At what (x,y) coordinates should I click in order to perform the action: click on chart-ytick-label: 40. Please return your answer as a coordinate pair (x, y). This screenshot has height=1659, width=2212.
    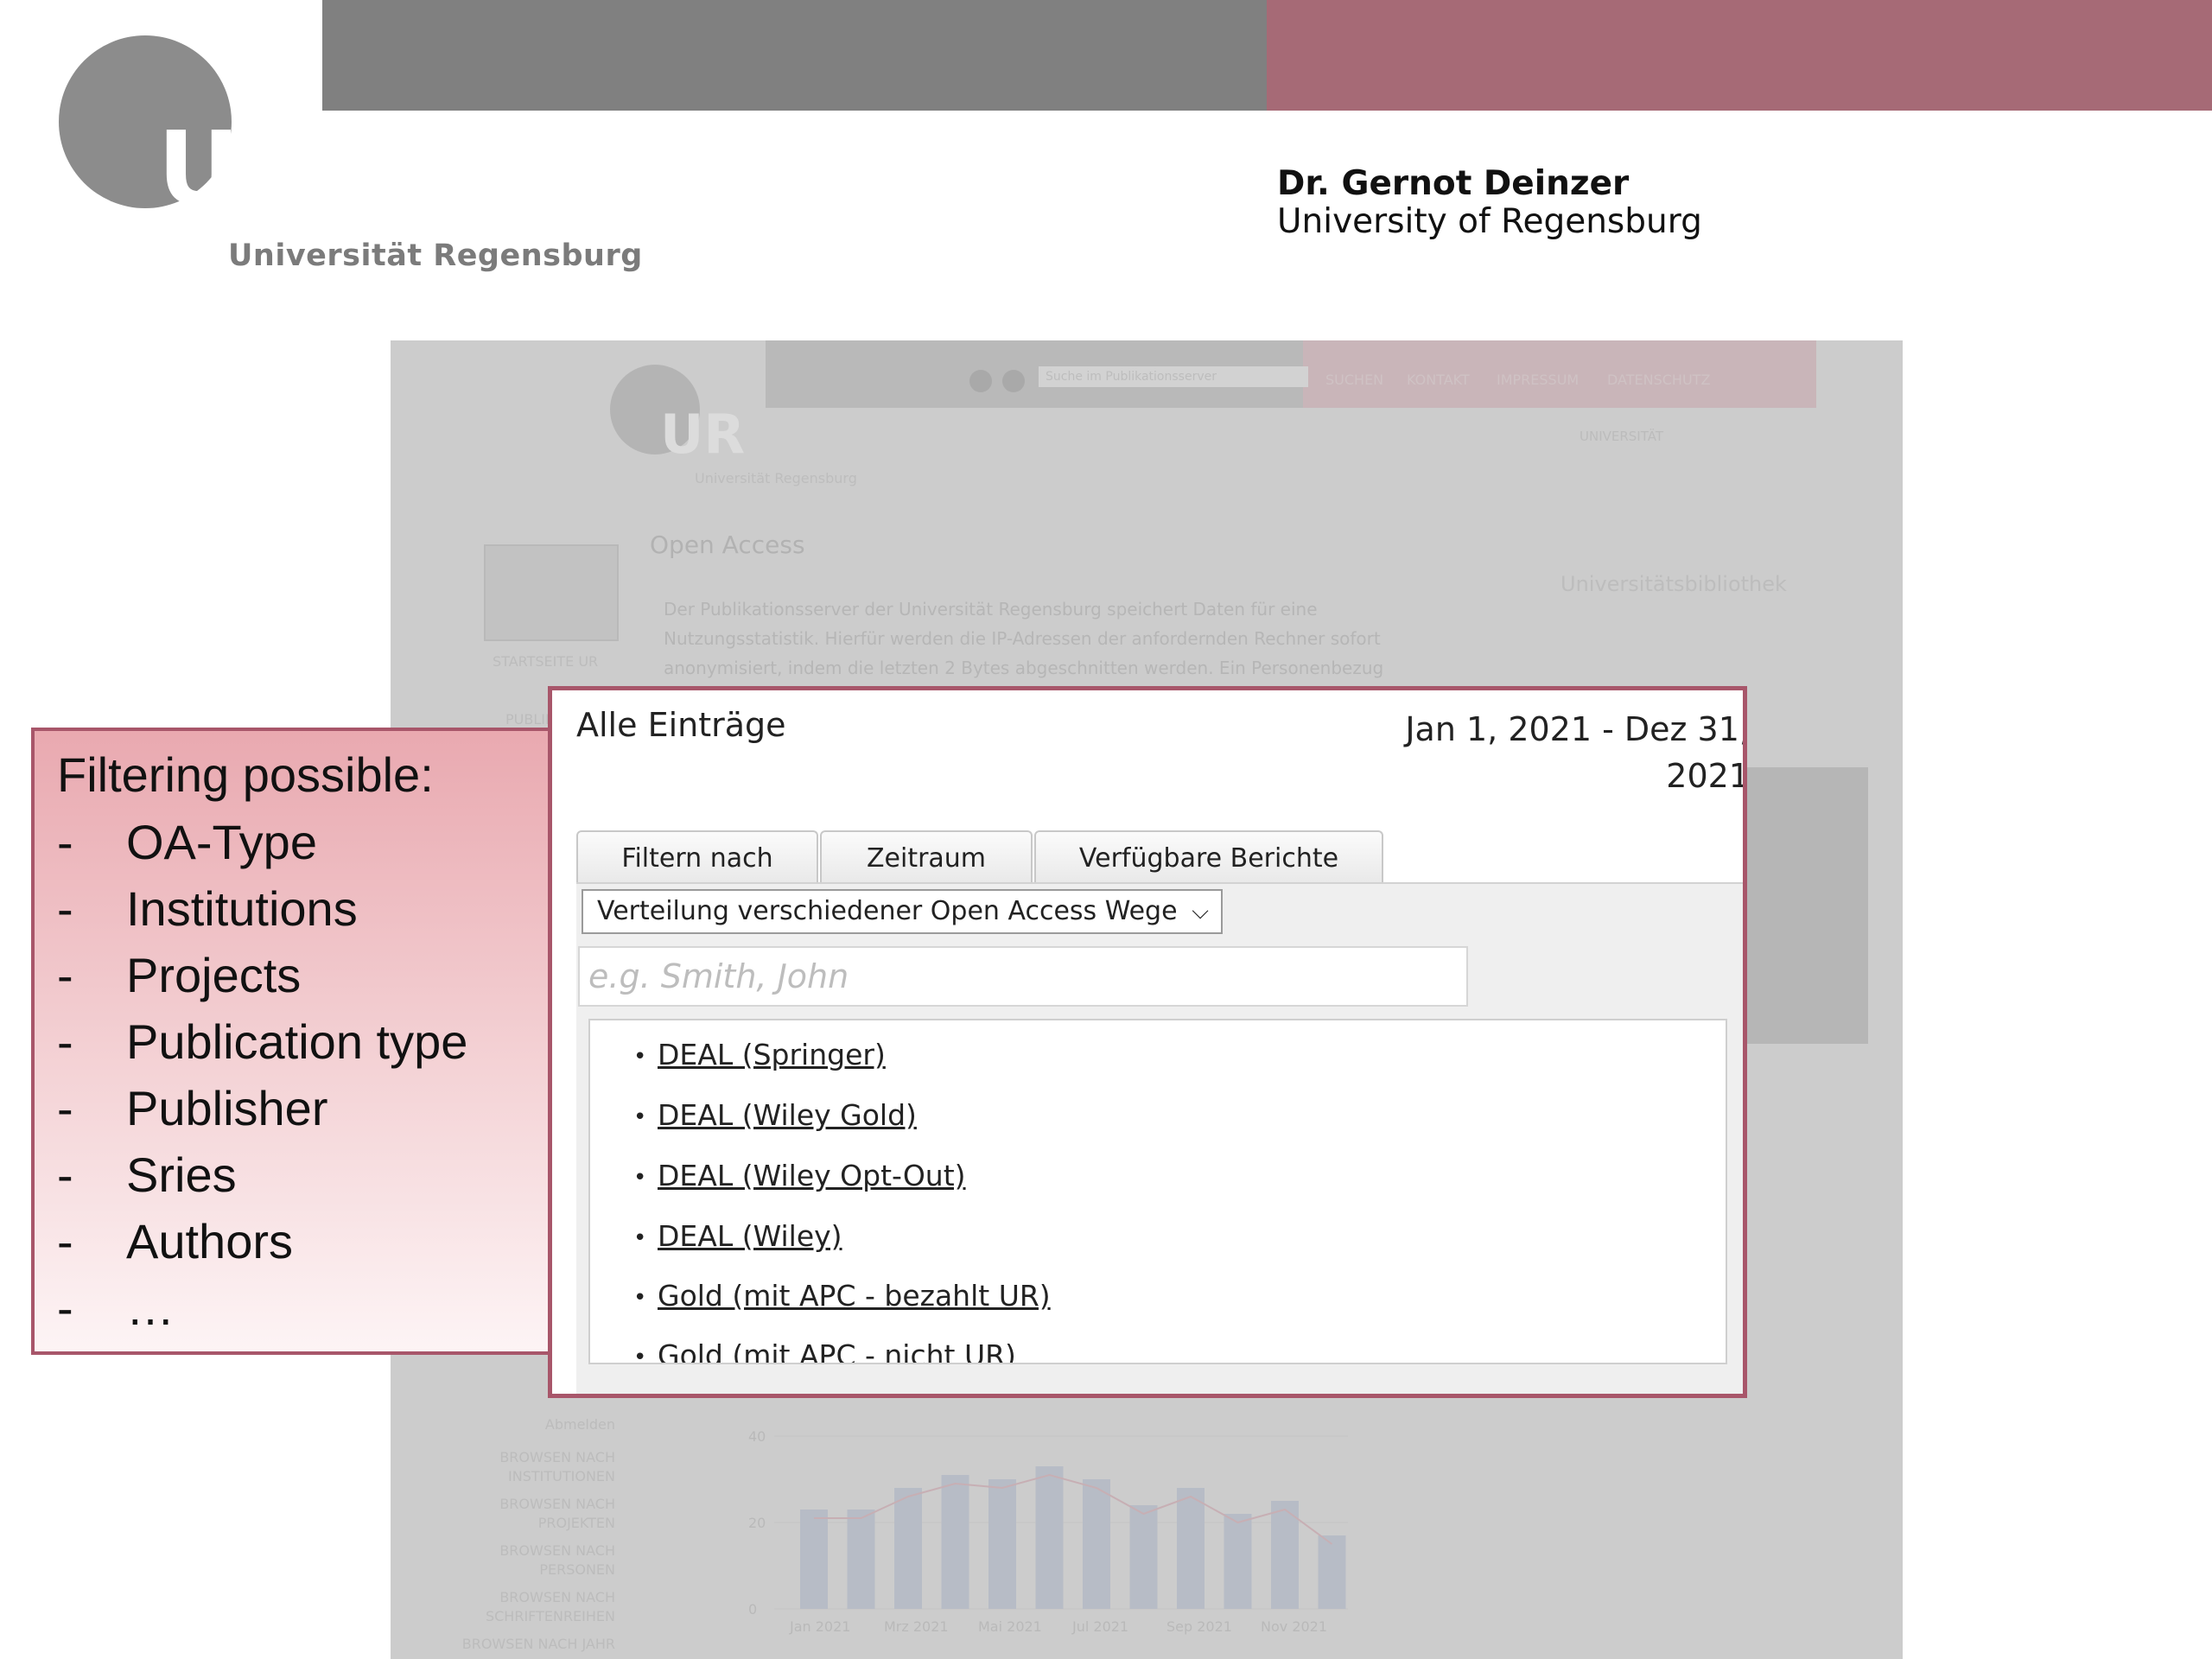
    Looking at the image, I should click on (757, 1436).